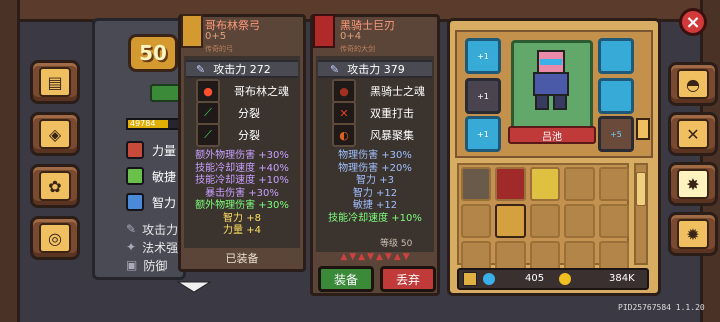  What do you see at coordinates (489, 279) in the screenshot?
I see `gem-icon` at bounding box center [489, 279].